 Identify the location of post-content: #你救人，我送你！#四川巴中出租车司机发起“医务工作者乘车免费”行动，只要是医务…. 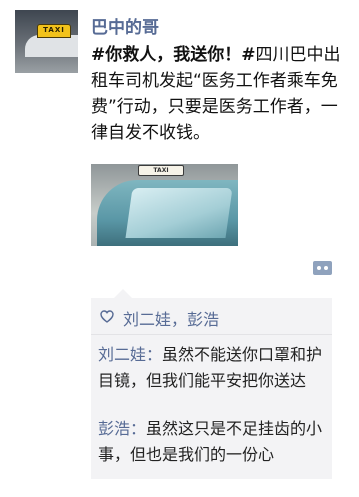
(216, 94).